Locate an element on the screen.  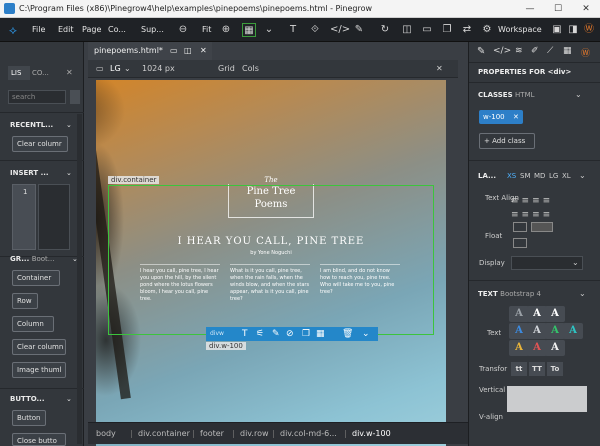
float-none-button is located at coordinates (520, 243).